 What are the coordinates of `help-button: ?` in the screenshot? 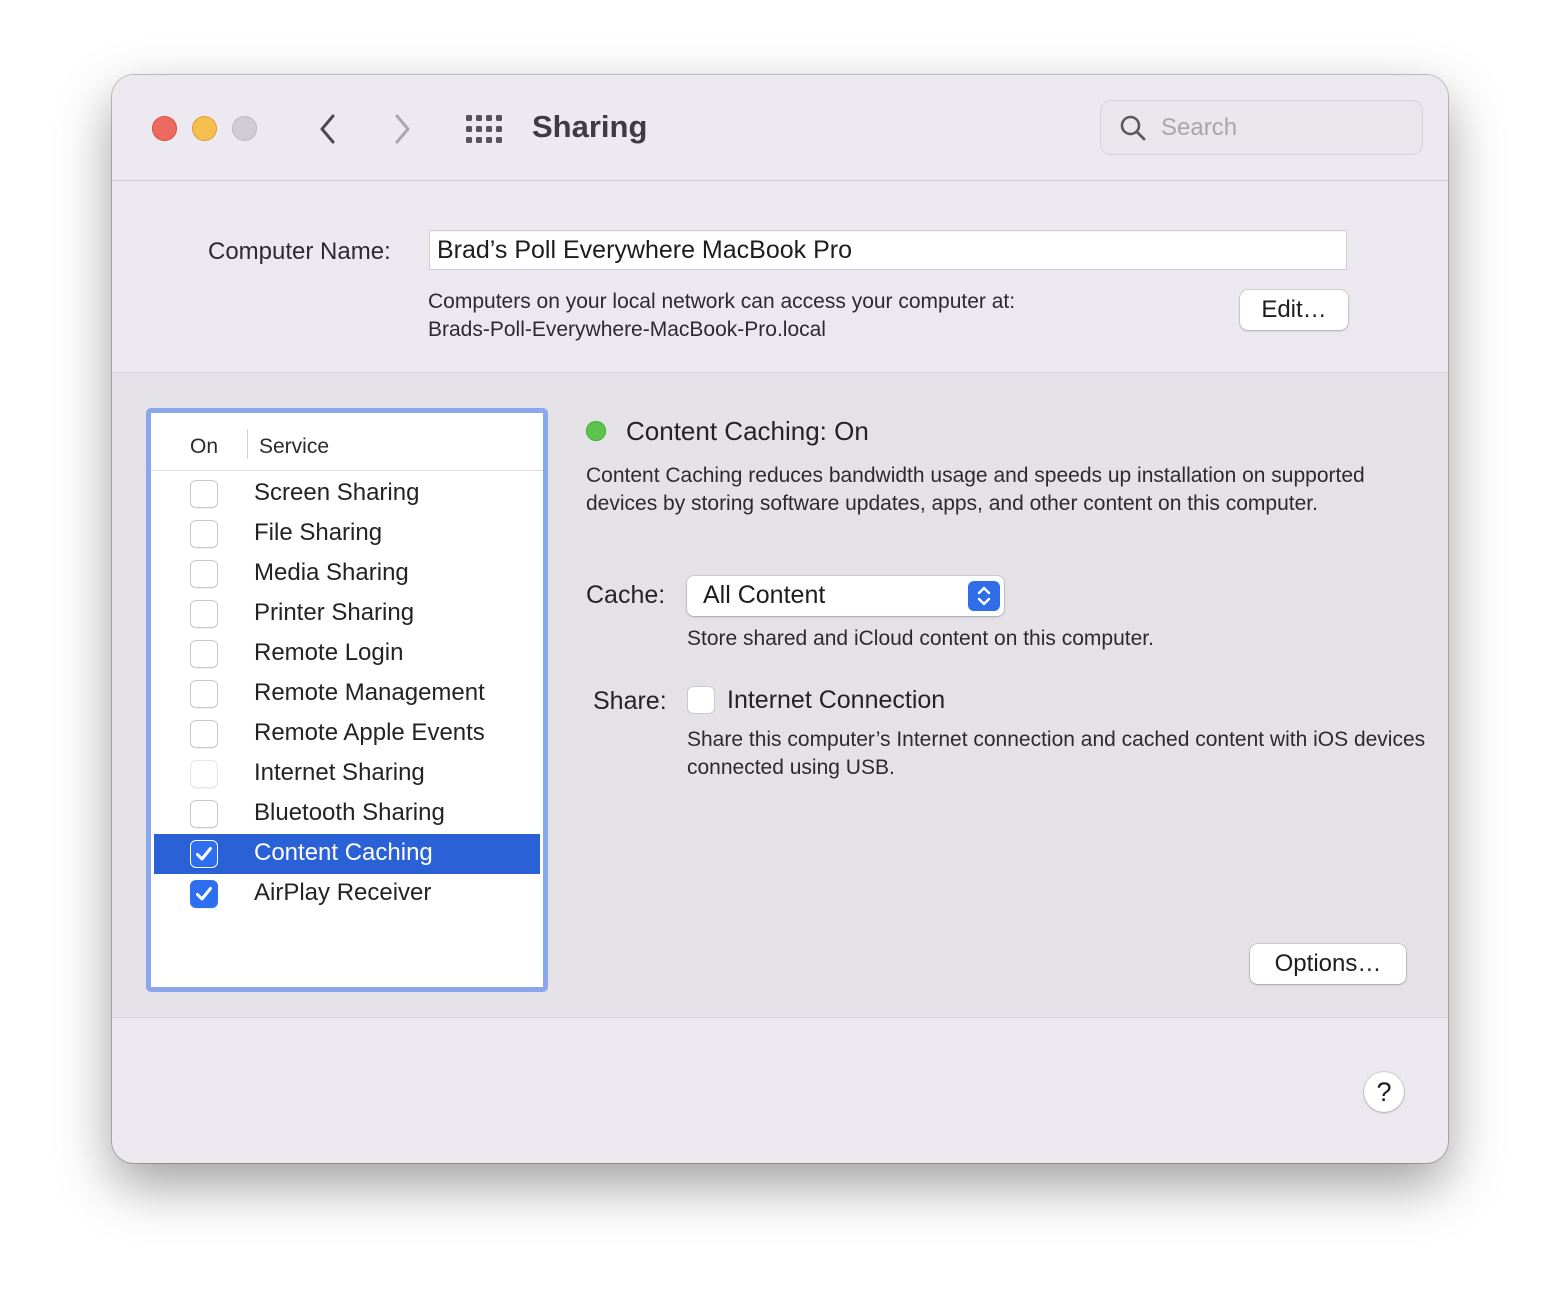 It's located at (1384, 1092).